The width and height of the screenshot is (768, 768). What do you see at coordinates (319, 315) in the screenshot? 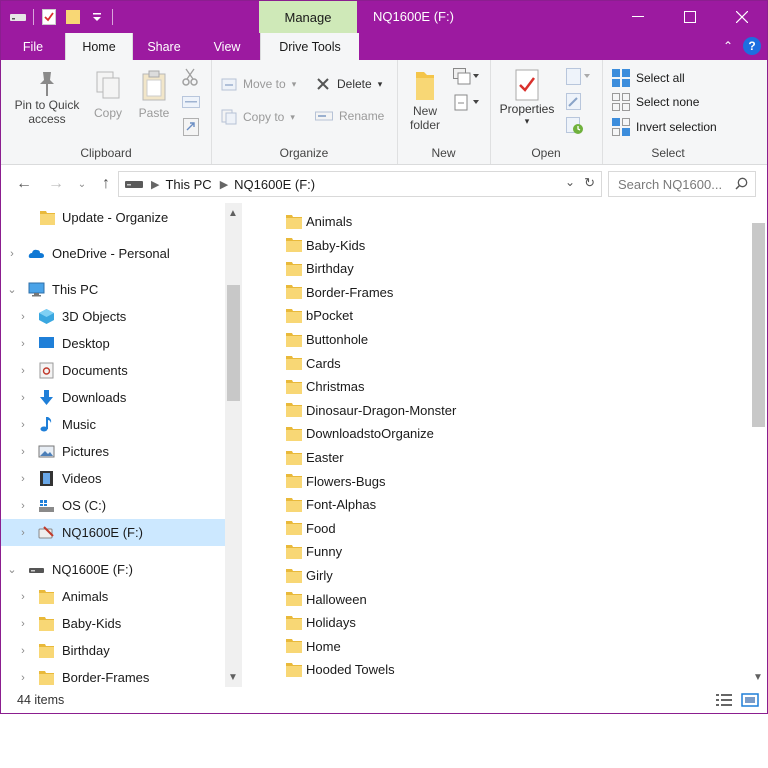
I see `file-list-item: bPocket` at bounding box center [319, 315].